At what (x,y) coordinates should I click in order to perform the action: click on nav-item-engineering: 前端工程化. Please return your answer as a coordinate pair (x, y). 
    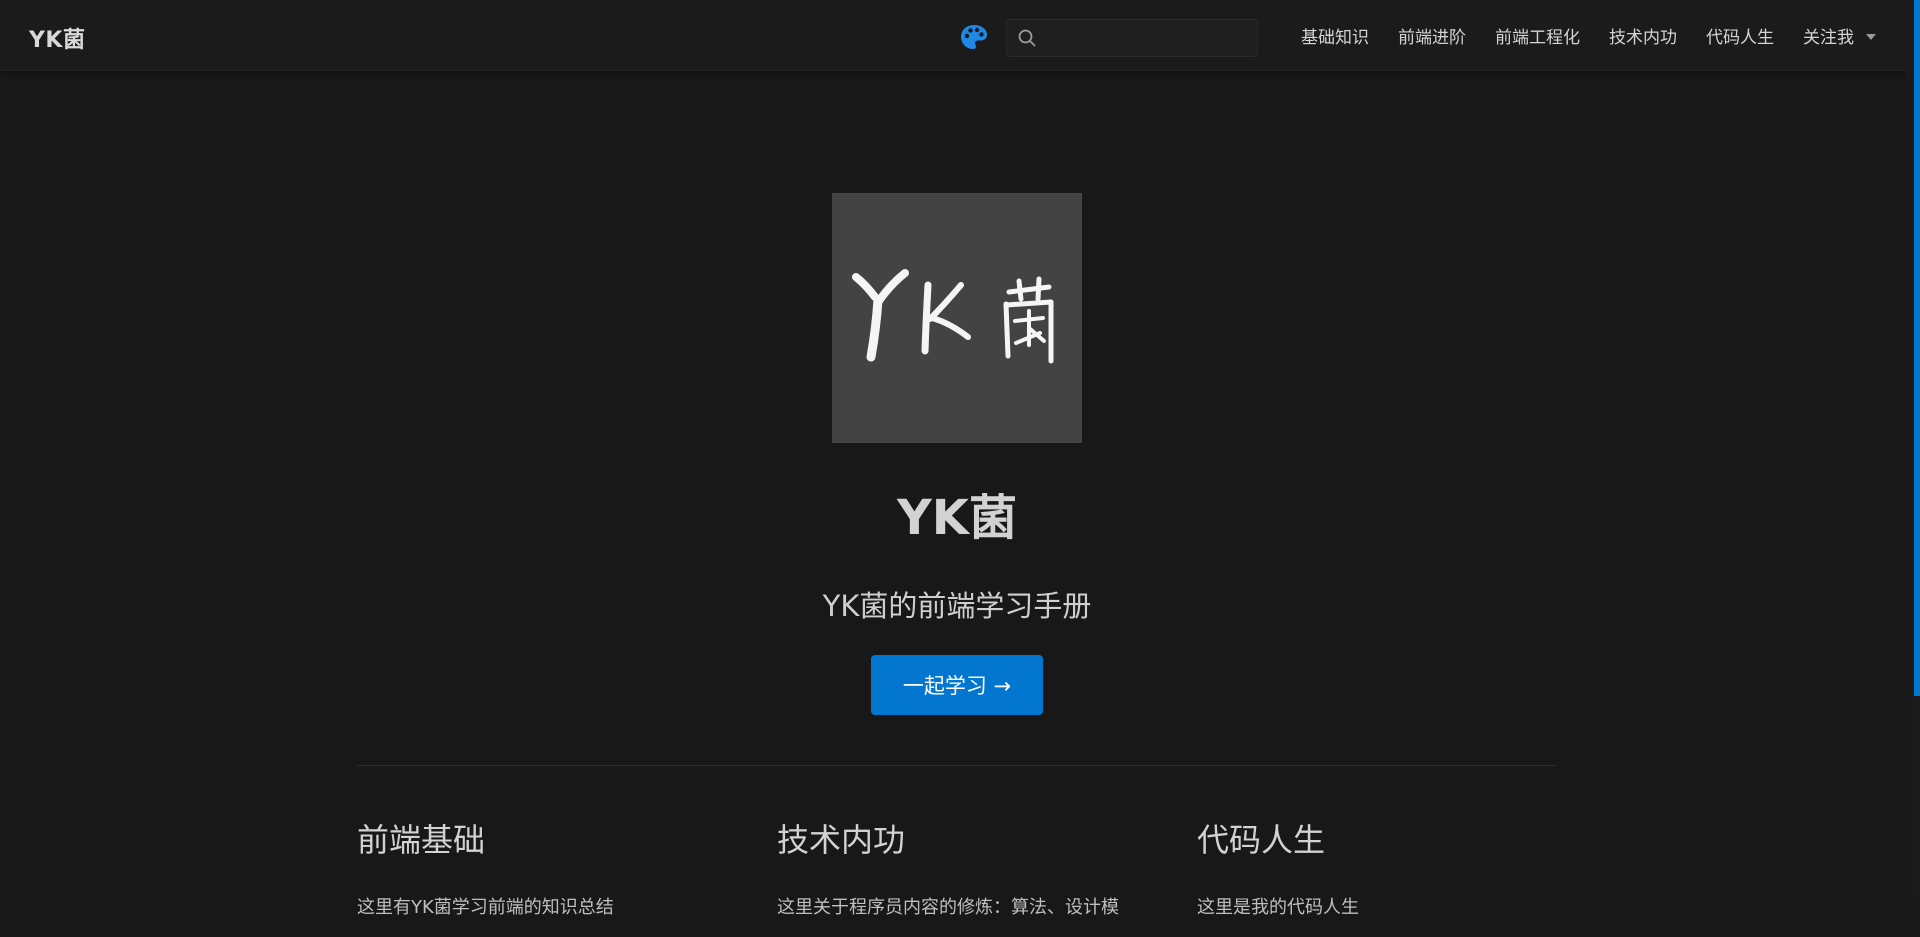
    Looking at the image, I should click on (1537, 35).